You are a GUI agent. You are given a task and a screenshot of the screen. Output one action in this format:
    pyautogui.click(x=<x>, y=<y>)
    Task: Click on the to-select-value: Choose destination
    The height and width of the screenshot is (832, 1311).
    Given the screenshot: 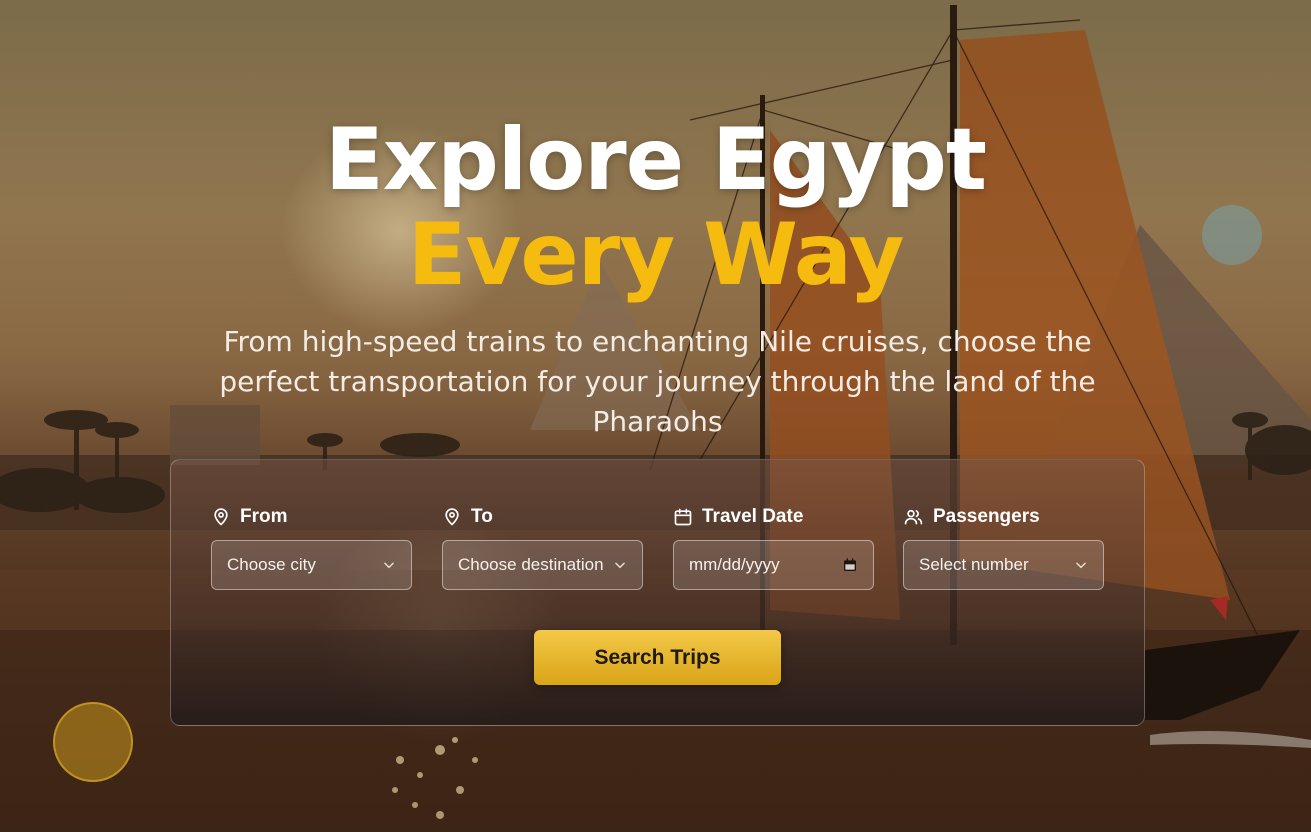 What is the action you would take?
    pyautogui.click(x=531, y=564)
    